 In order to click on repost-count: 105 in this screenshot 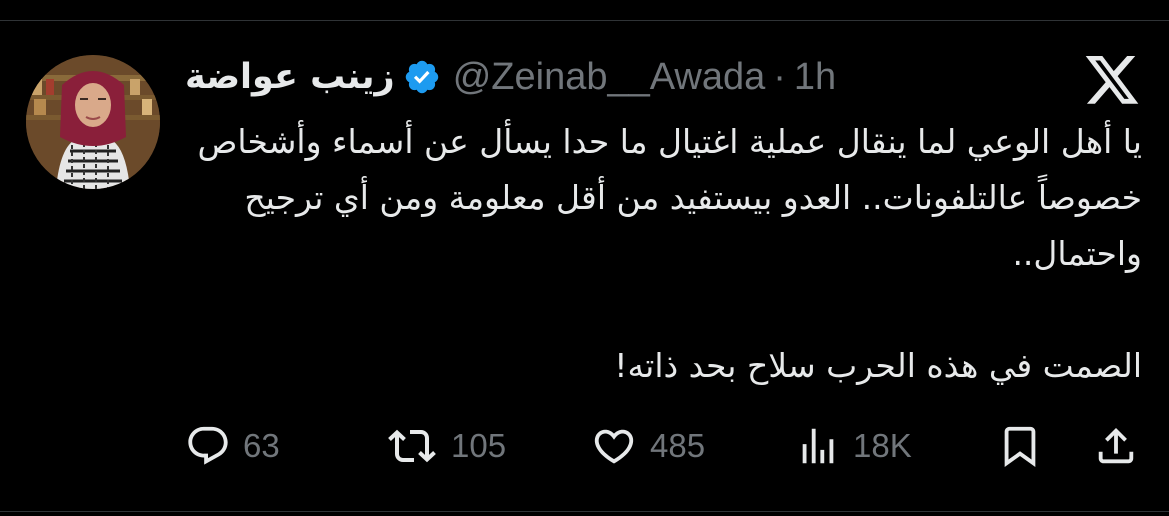, I will do `click(479, 445)`.